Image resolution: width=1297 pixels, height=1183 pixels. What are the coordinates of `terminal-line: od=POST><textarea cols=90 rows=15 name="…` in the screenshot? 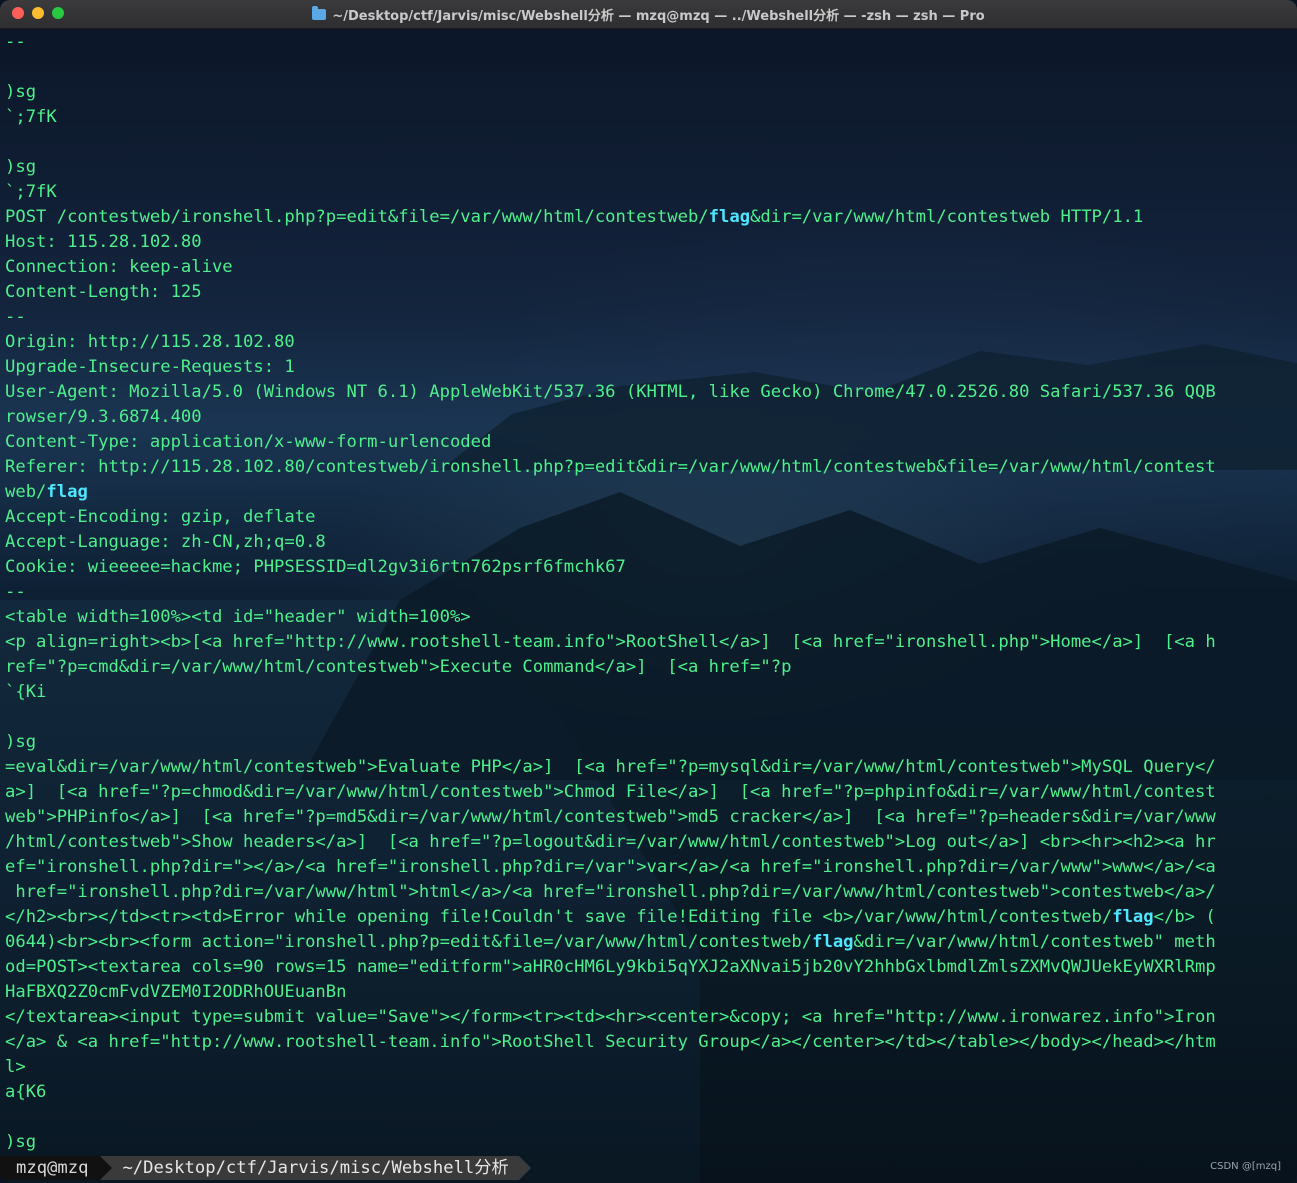 It's located at (610, 967).